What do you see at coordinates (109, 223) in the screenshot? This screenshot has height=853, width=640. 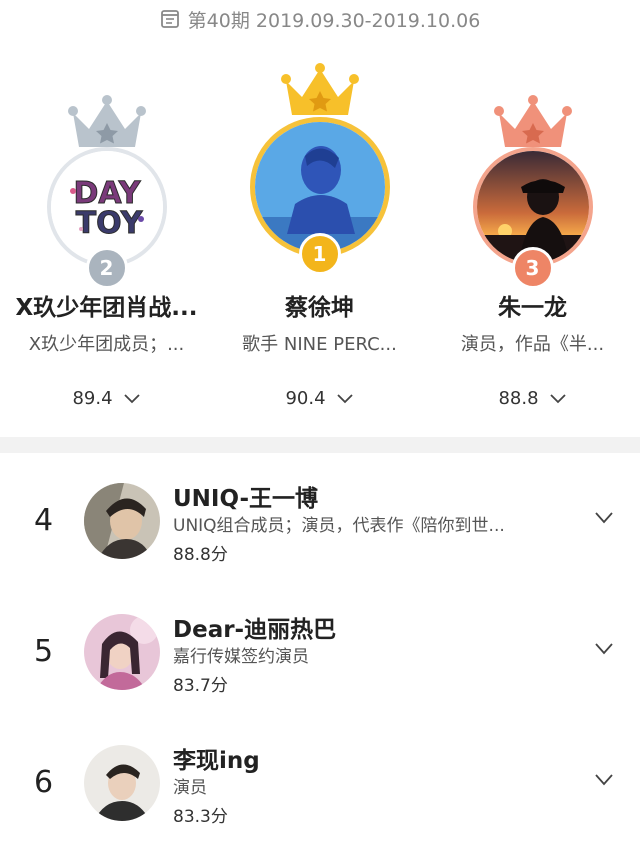 I see `svg-text: TOY` at bounding box center [109, 223].